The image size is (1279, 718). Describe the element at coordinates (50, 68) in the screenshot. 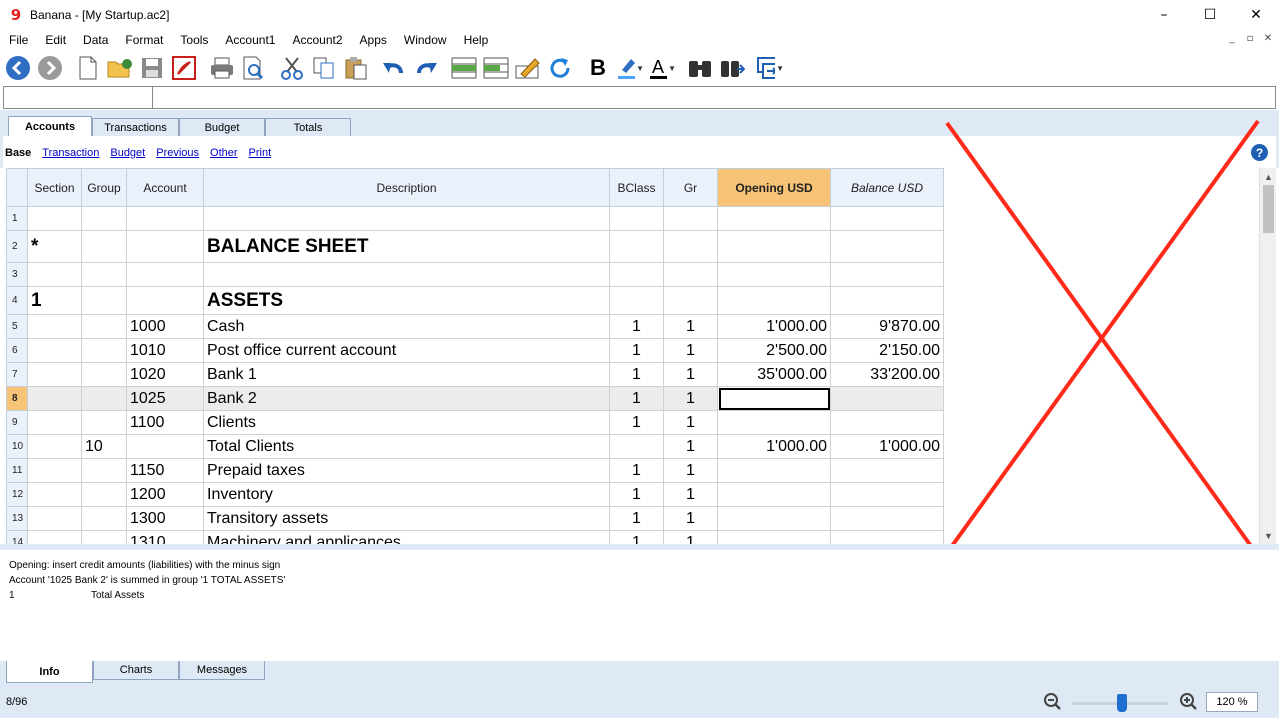

I see `forward-button` at that location.